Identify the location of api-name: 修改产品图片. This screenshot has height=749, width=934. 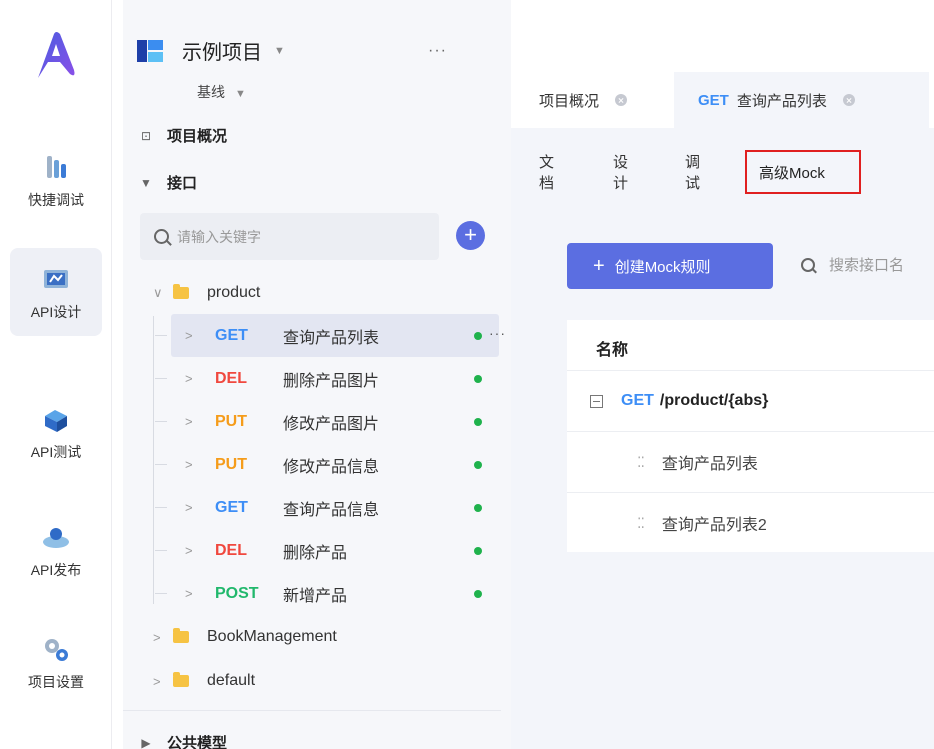
(331, 424).